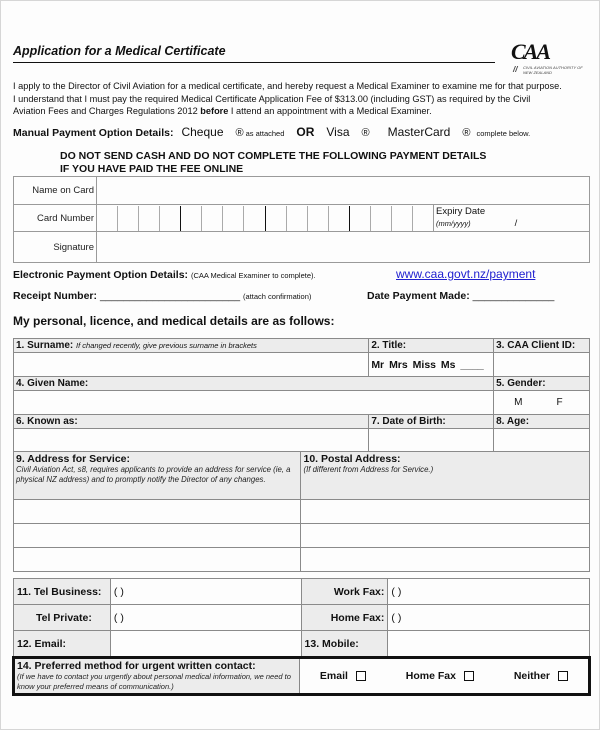 The height and width of the screenshot is (730, 600). Describe the element at coordinates (488, 617) in the screenshot. I see `home-fax-field: ( )` at that location.